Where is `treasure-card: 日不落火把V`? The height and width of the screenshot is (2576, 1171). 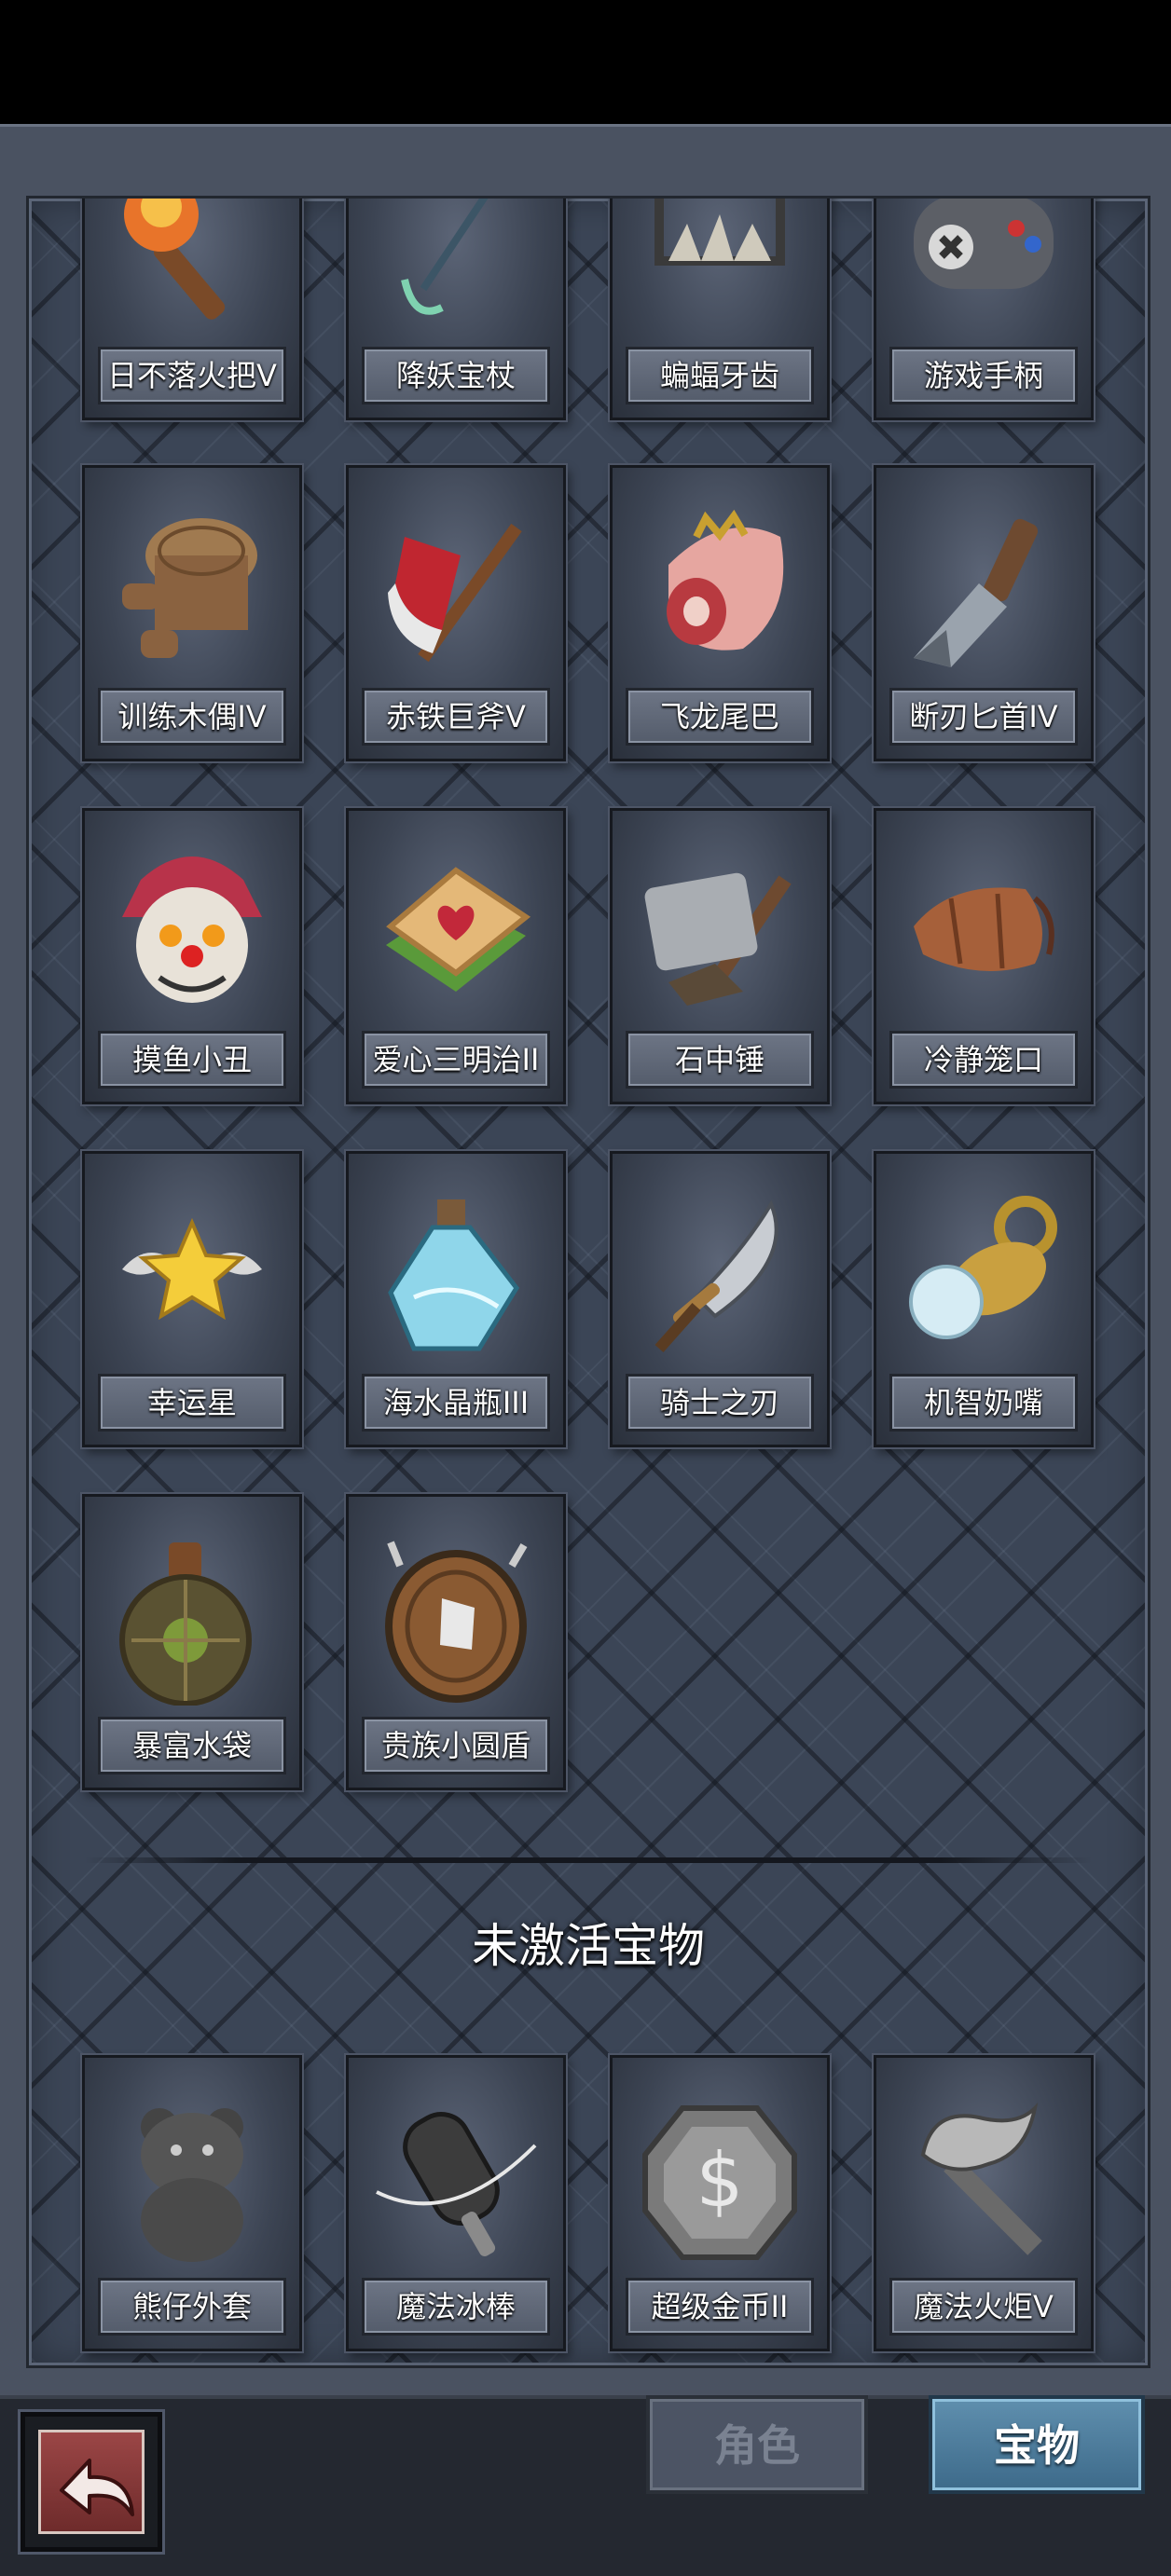 treasure-card: 日不落火把V is located at coordinates (192, 309).